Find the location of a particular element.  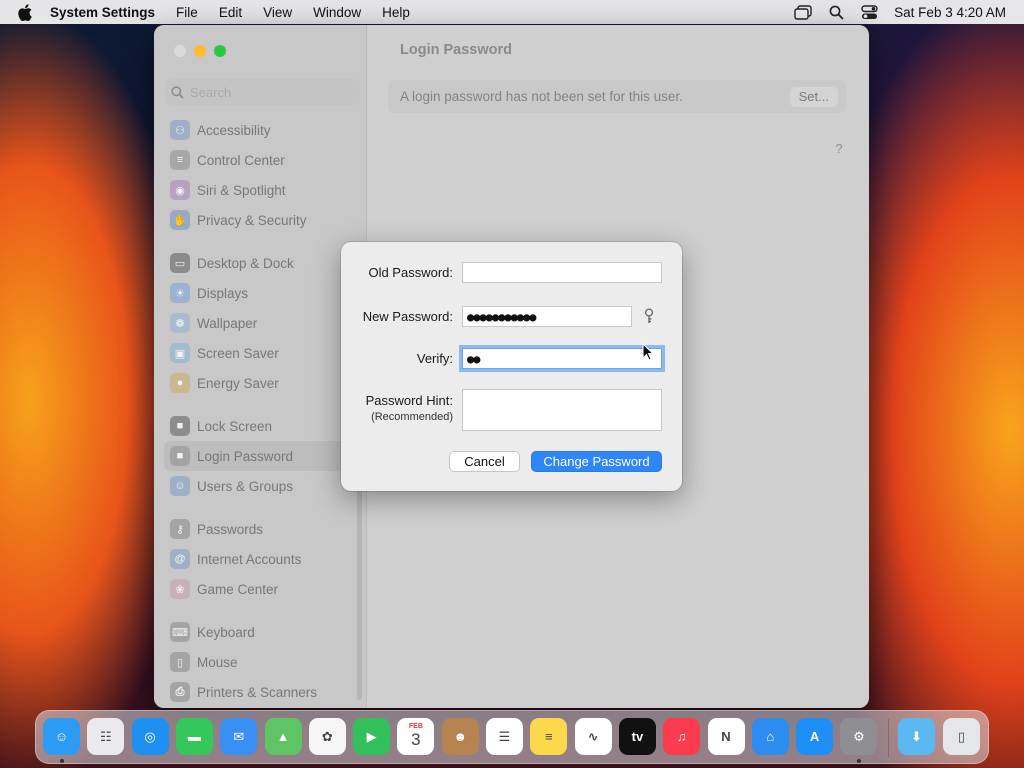

dock-icon-glyph: ▲ is located at coordinates (283, 736).